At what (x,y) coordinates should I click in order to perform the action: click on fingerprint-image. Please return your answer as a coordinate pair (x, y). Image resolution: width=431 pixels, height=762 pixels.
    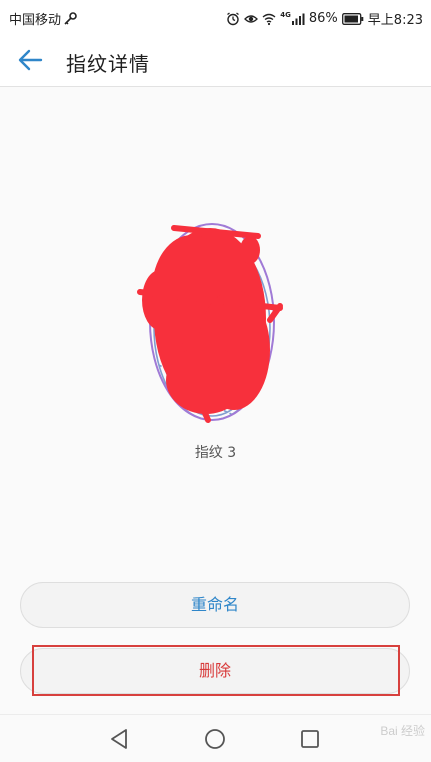
    Looking at the image, I should click on (210, 320).